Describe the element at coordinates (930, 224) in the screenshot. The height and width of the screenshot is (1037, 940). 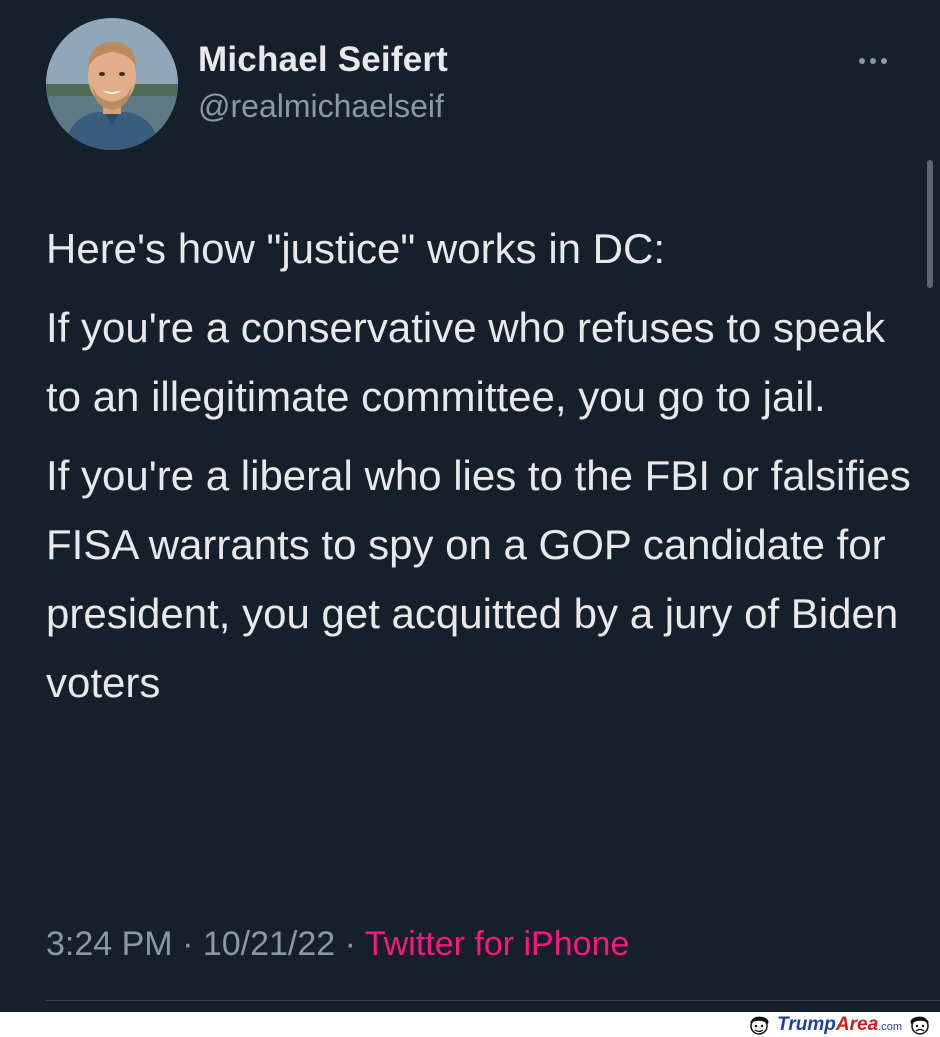
I see `scrollbar` at that location.